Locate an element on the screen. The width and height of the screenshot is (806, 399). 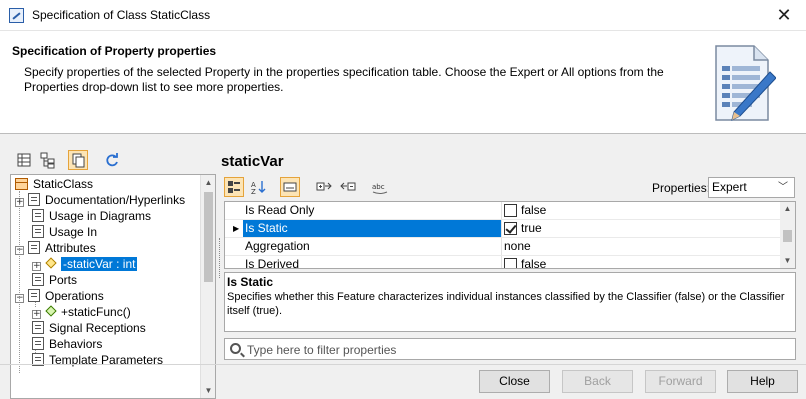
checkbox-checked is located at coordinates (510, 228).